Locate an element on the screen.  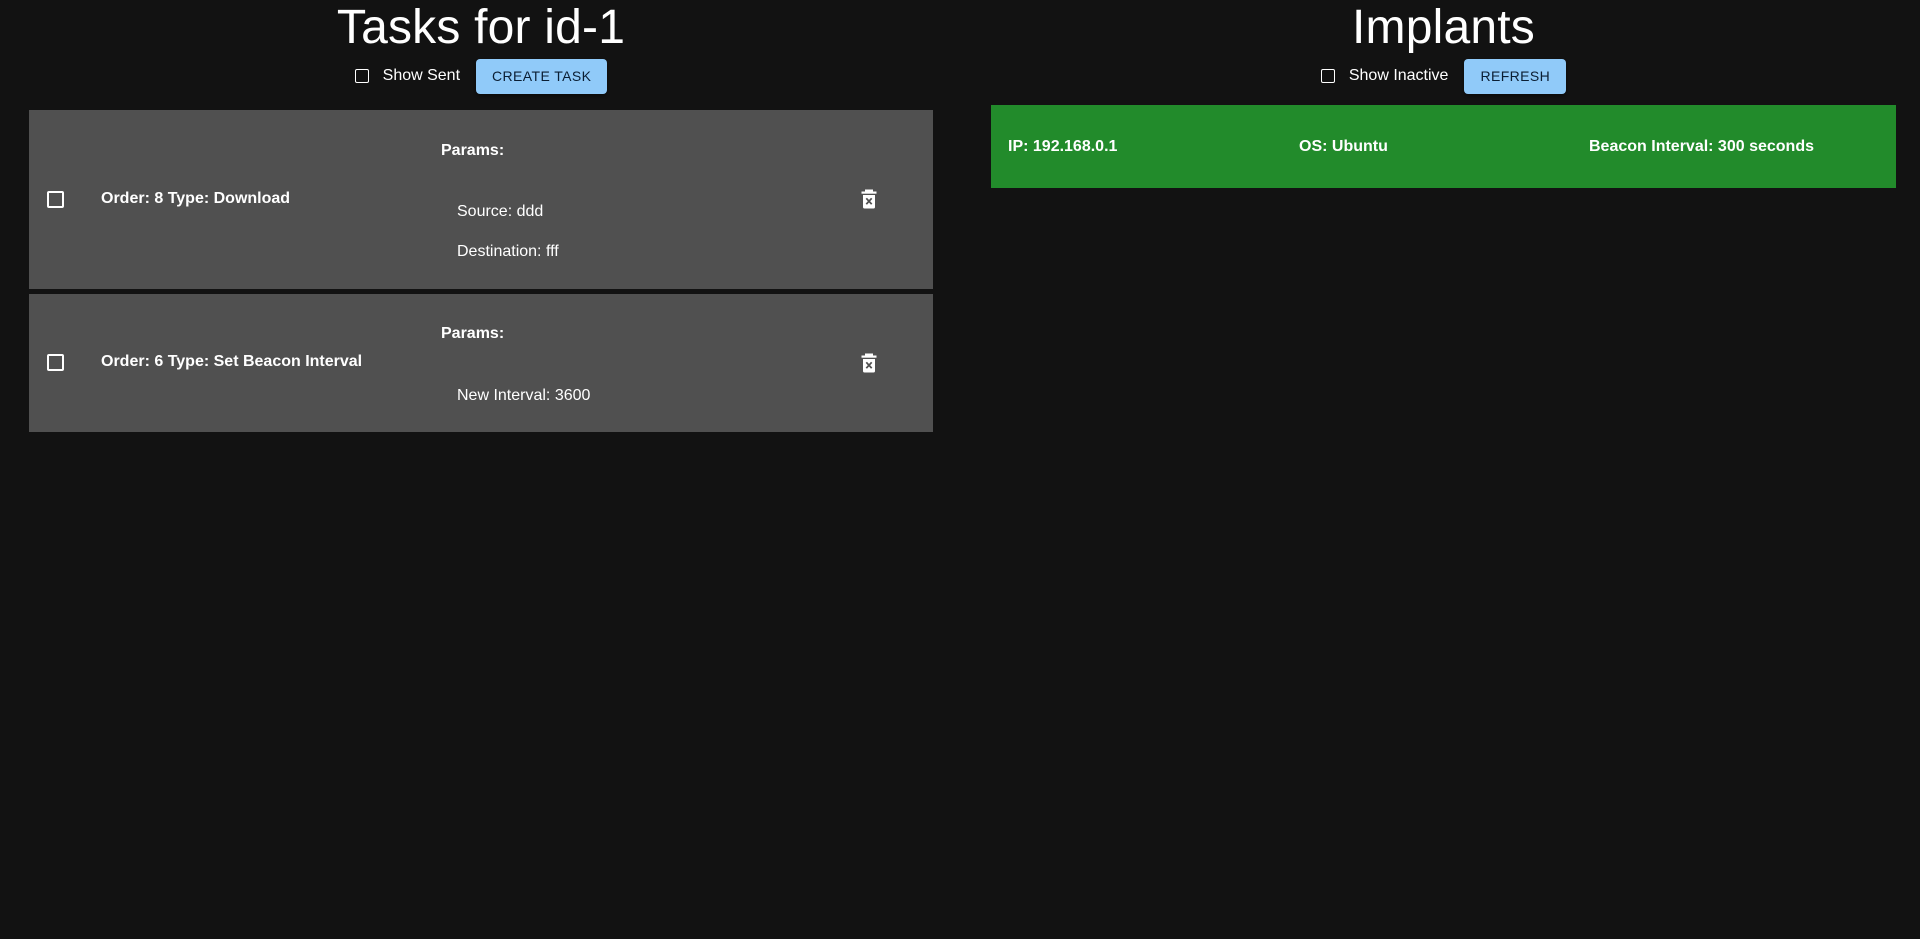
show-inactive-label: Show Inactive is located at coordinates (1398, 75).